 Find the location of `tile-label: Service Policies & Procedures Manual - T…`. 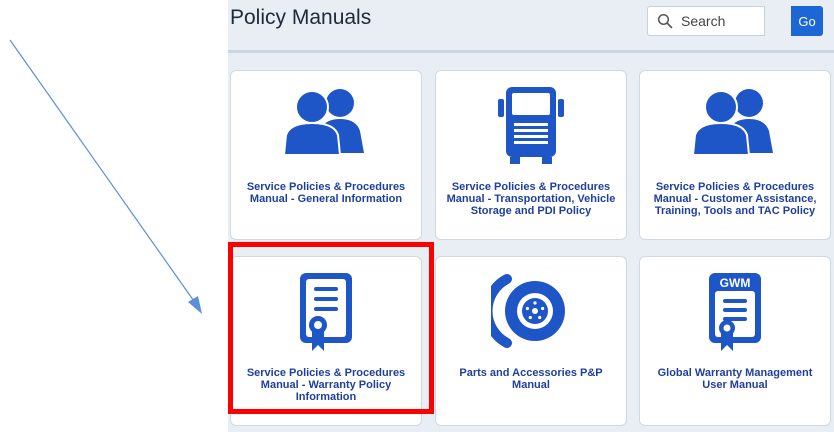

tile-label: Service Policies & Procedures Manual - T… is located at coordinates (531, 199).